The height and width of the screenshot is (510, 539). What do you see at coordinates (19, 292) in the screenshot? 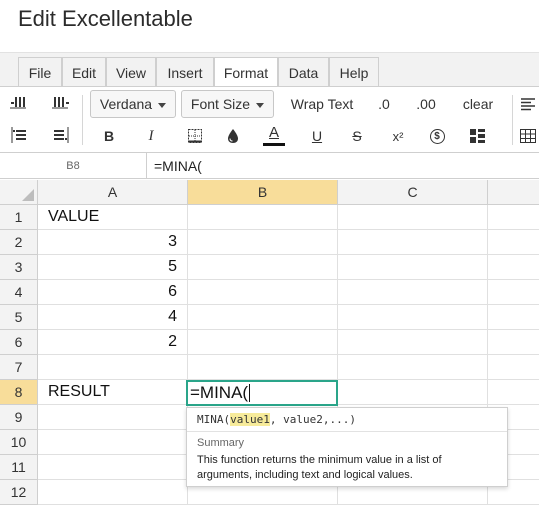
I see `row-header-4: 4` at bounding box center [19, 292].